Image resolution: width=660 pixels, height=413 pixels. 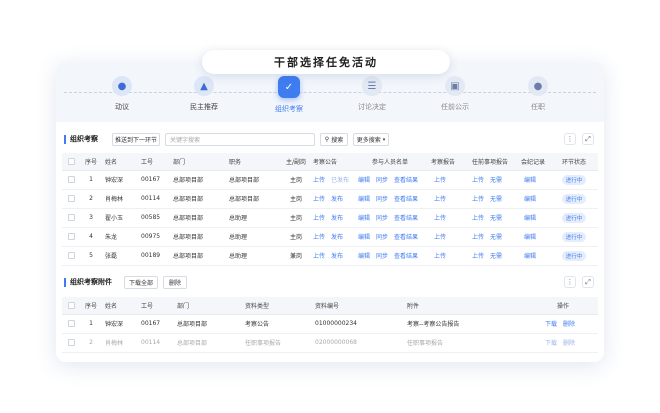 I want to click on push-next-button: 推送到下一环节, so click(x=136, y=139).